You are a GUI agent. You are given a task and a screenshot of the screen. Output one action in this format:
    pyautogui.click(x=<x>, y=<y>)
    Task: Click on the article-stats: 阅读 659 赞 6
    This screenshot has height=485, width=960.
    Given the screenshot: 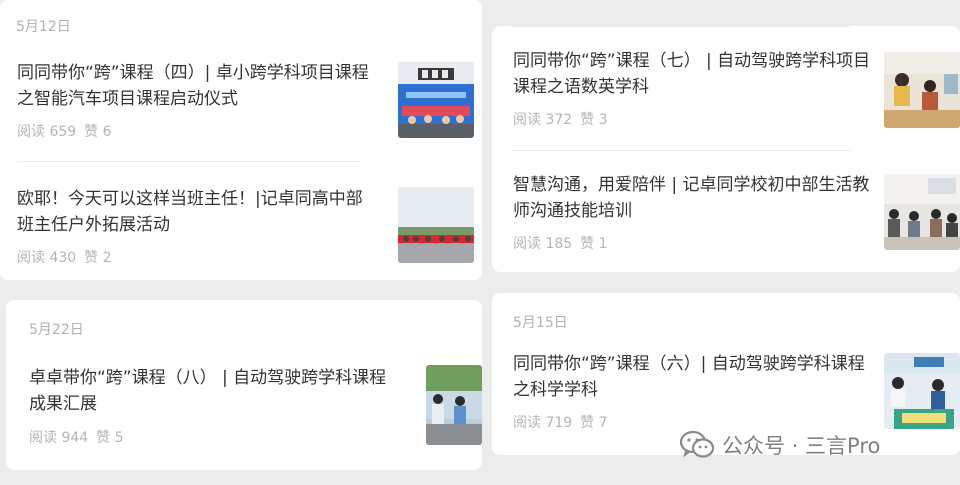 What is the action you would take?
    pyautogui.click(x=64, y=131)
    